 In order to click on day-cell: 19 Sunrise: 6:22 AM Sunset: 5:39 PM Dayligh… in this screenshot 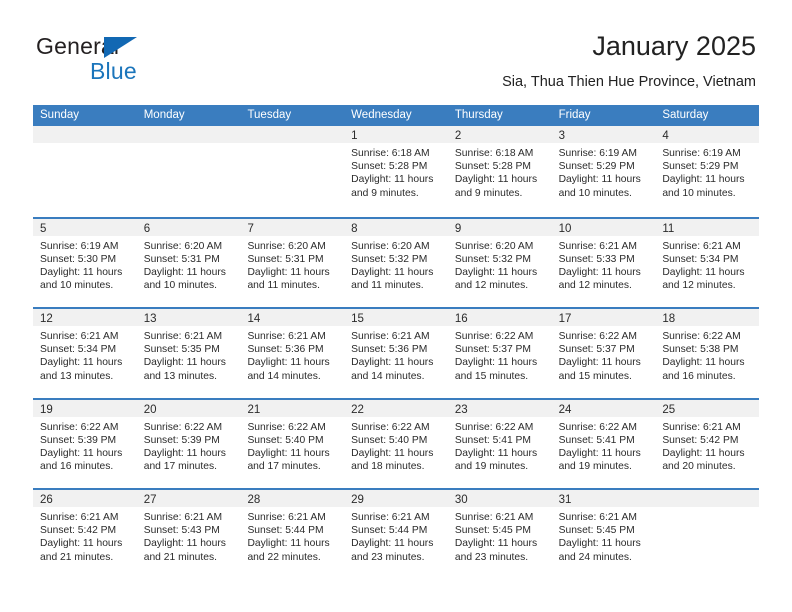, I will do `click(85, 443)`.